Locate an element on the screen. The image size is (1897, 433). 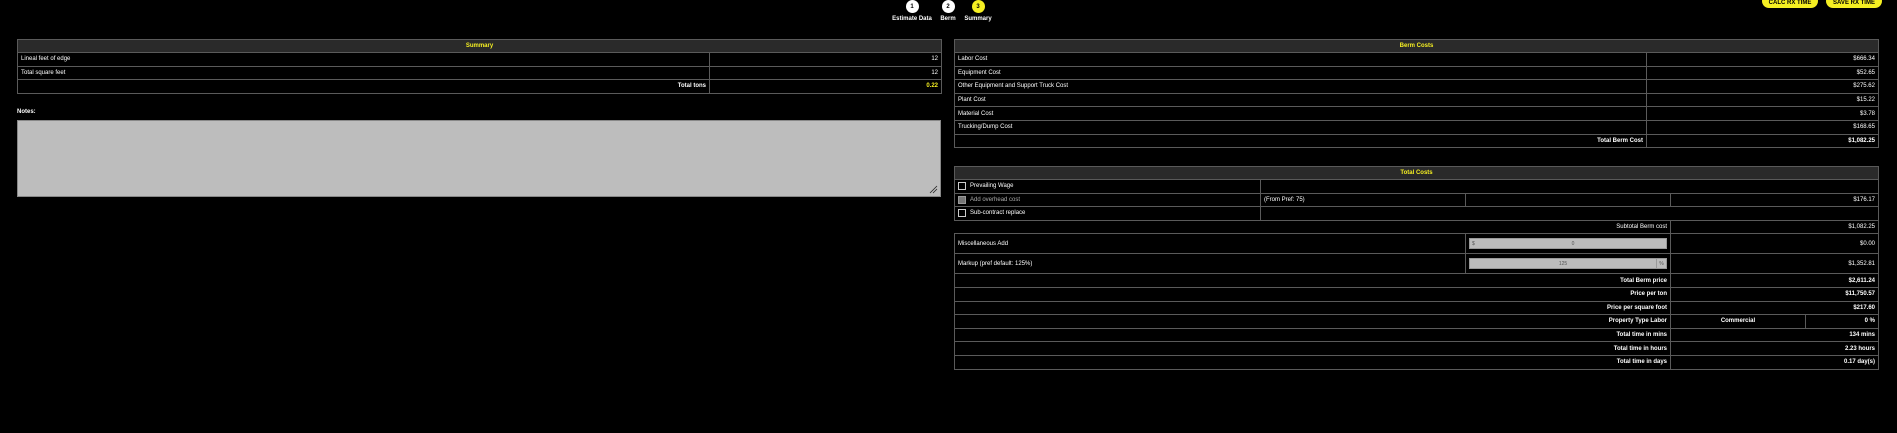
price-per-sqft-value: $217.60 is located at coordinates (1774, 308).